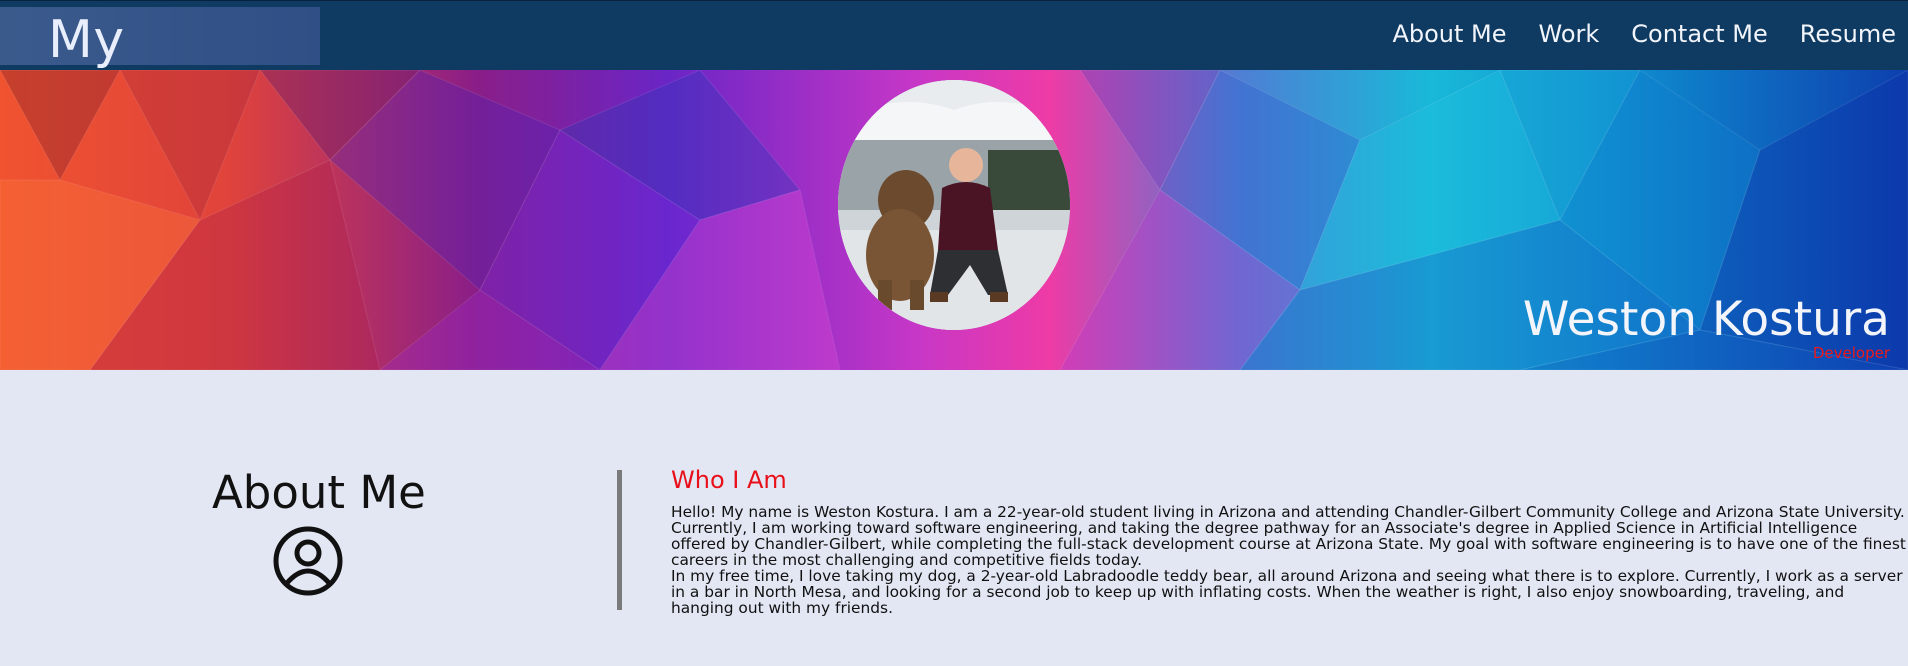 The height and width of the screenshot is (666, 1908). I want to click on nav-about-me: About Me, so click(1449, 34).